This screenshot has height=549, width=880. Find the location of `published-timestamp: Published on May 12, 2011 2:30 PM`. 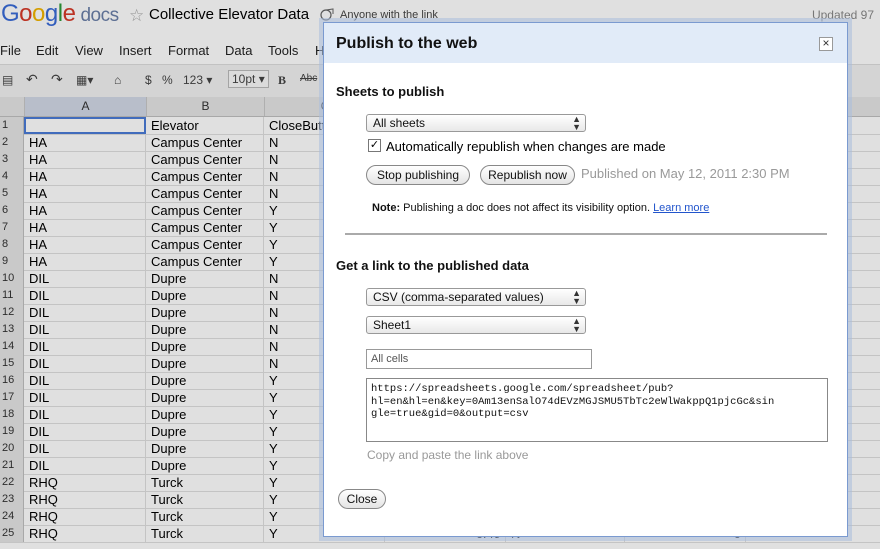

published-timestamp: Published on May 12, 2011 2:30 PM is located at coordinates (685, 173).